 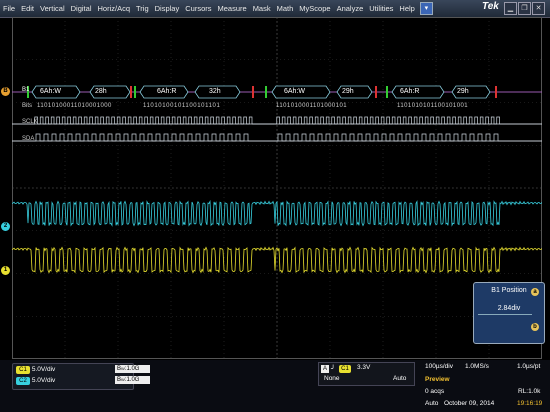 I want to click on trigger-slope-icon: ╯, so click(x=333, y=369).